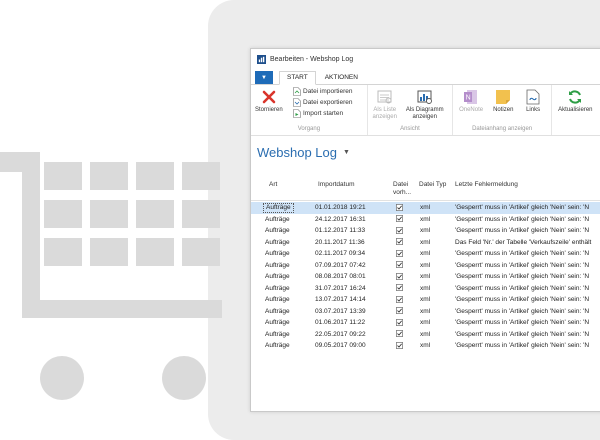 The image size is (600, 440). I want to click on ribbon-tabs: ▼ START AKTIONEN, so click(425, 77).